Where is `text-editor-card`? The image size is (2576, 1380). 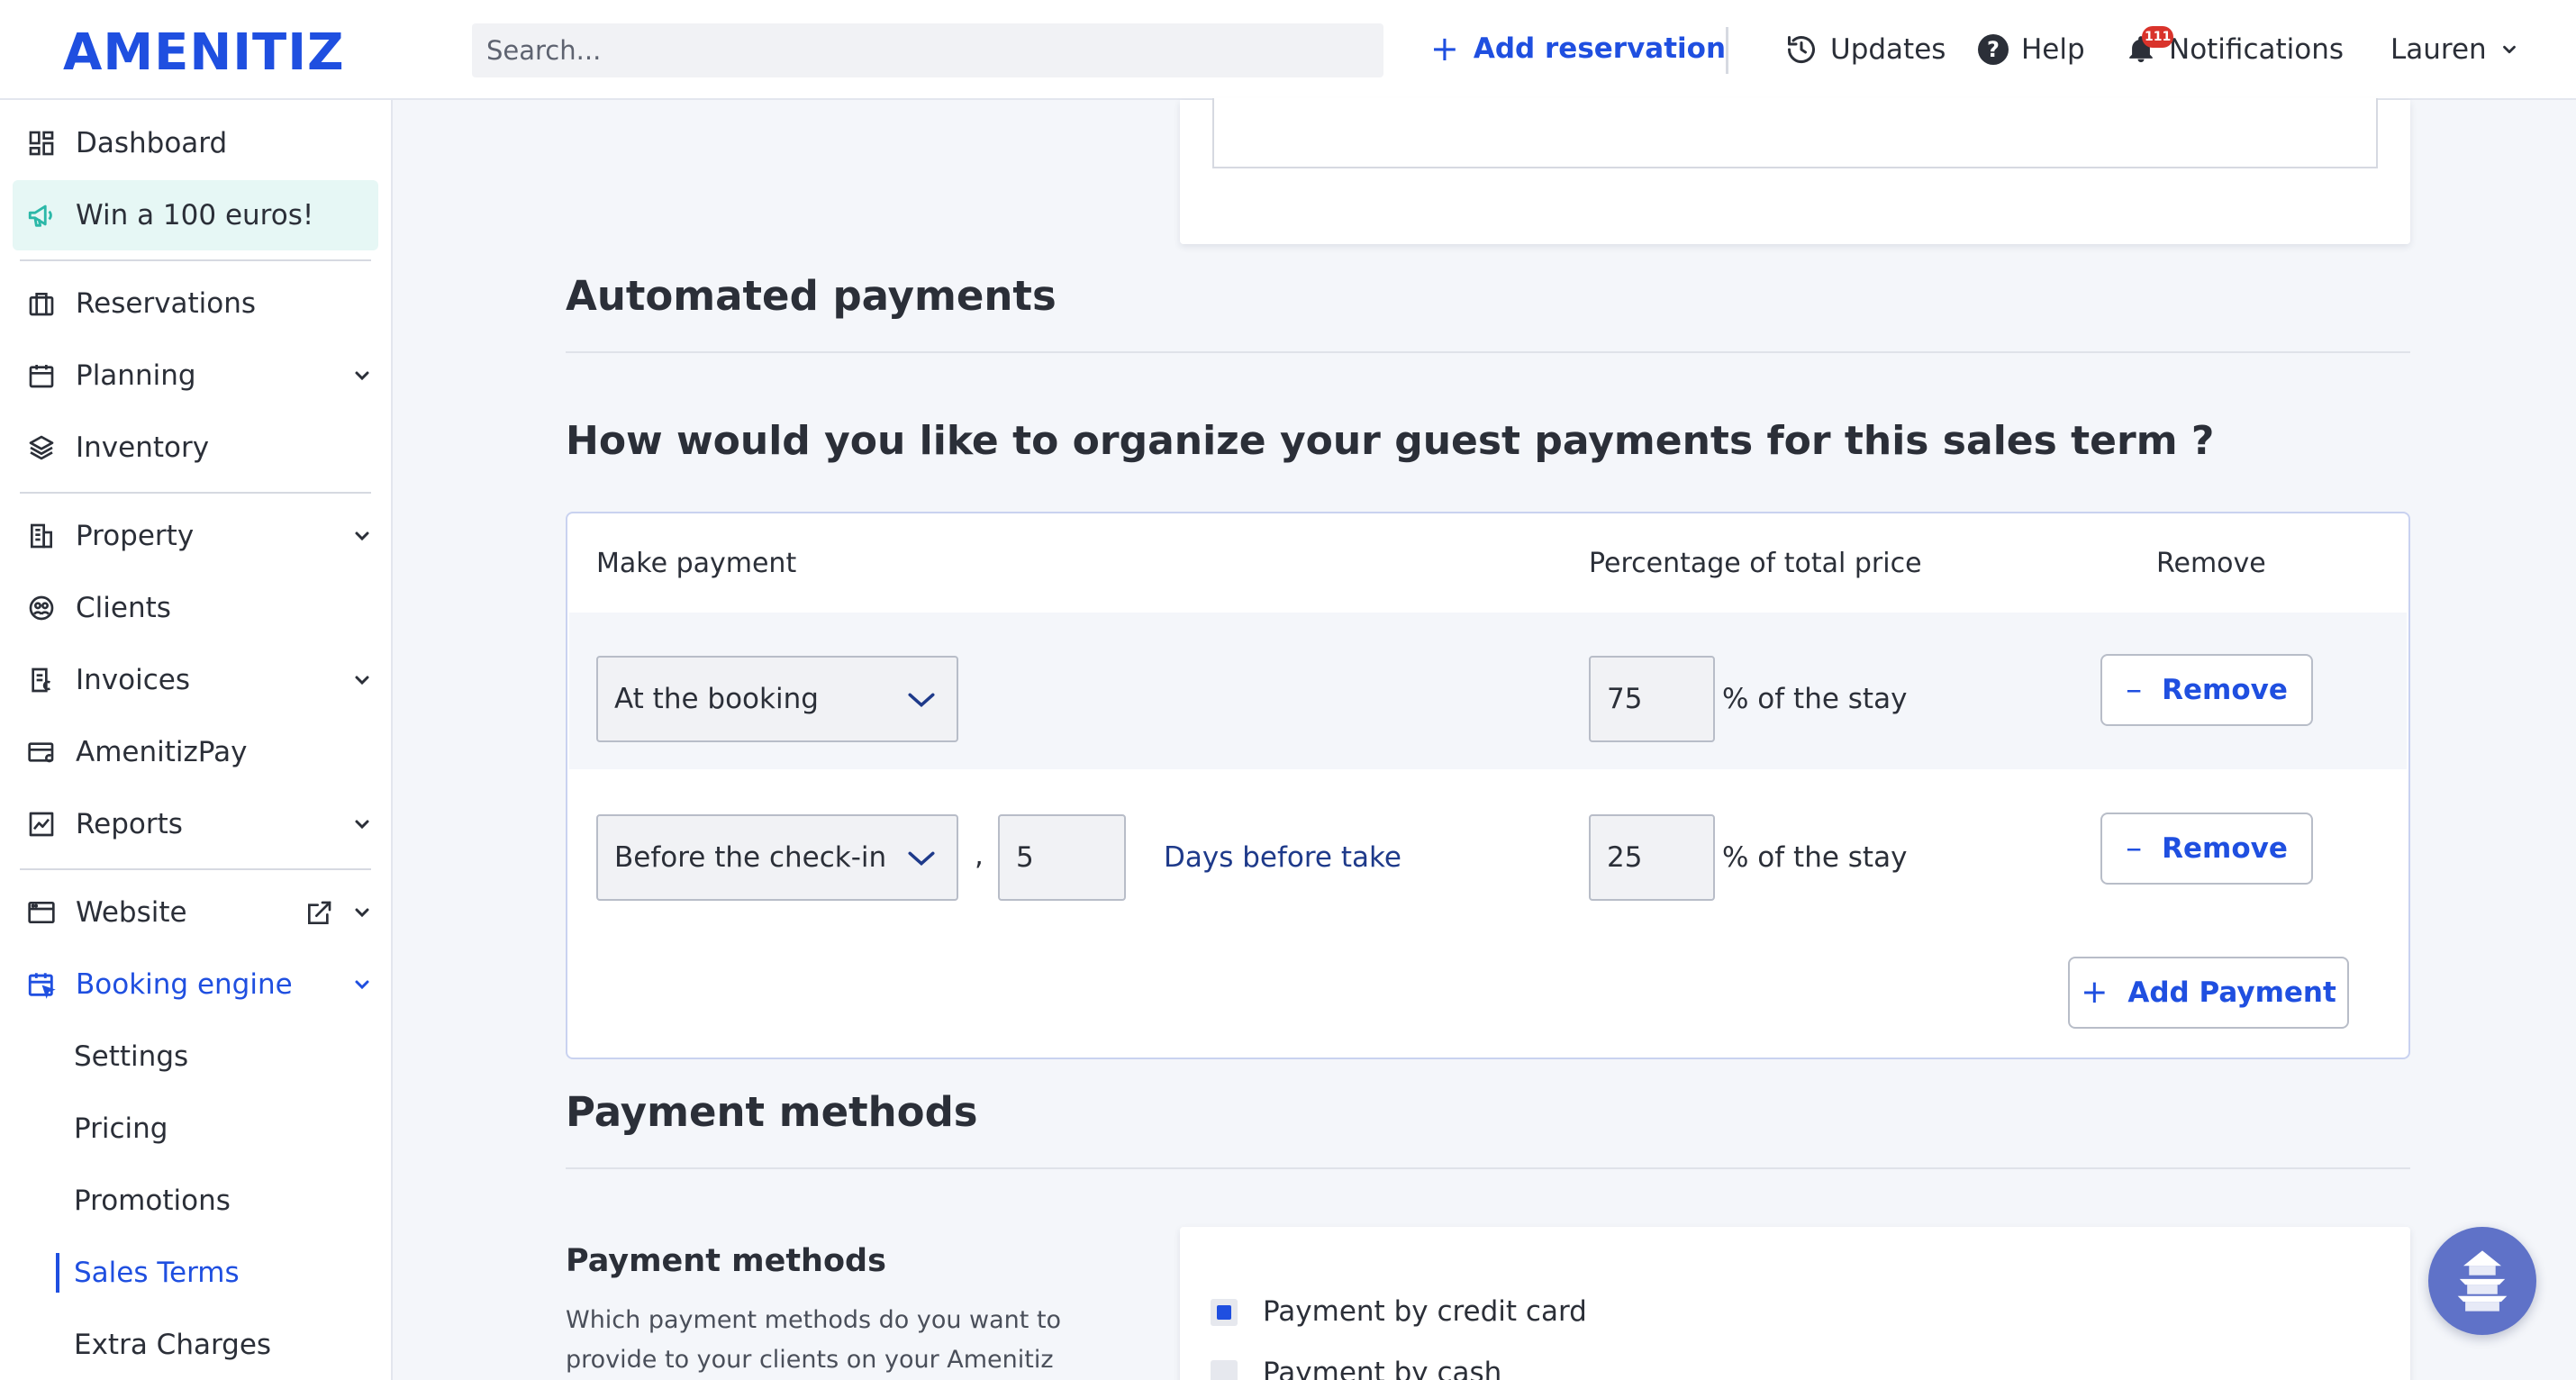
text-editor-card is located at coordinates (1795, 171).